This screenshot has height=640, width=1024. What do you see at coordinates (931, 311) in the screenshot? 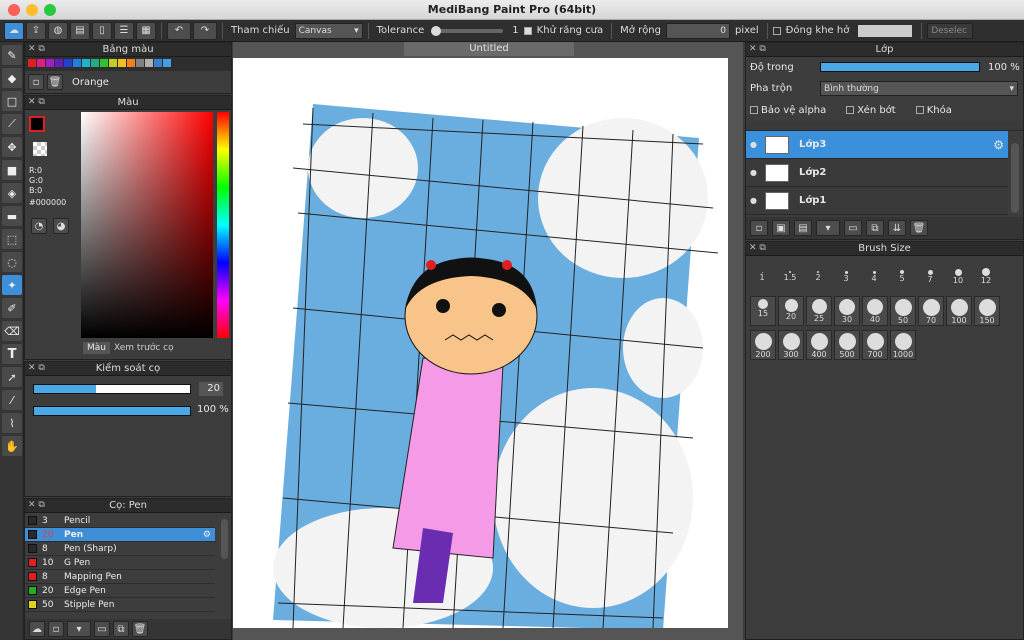
I see `brush-size-option: 70` at bounding box center [931, 311].